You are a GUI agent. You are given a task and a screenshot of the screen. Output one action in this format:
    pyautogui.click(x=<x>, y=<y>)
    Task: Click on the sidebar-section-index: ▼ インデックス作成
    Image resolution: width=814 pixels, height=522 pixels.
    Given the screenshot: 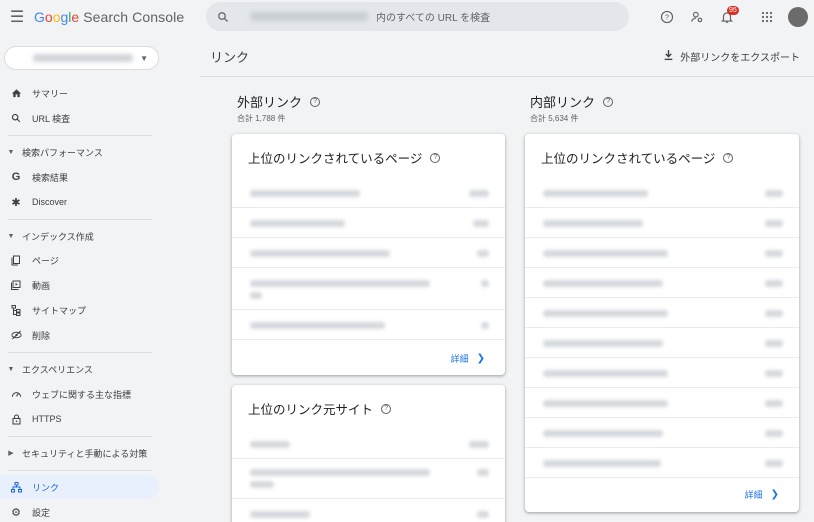 What is the action you would take?
    pyautogui.click(x=80, y=236)
    